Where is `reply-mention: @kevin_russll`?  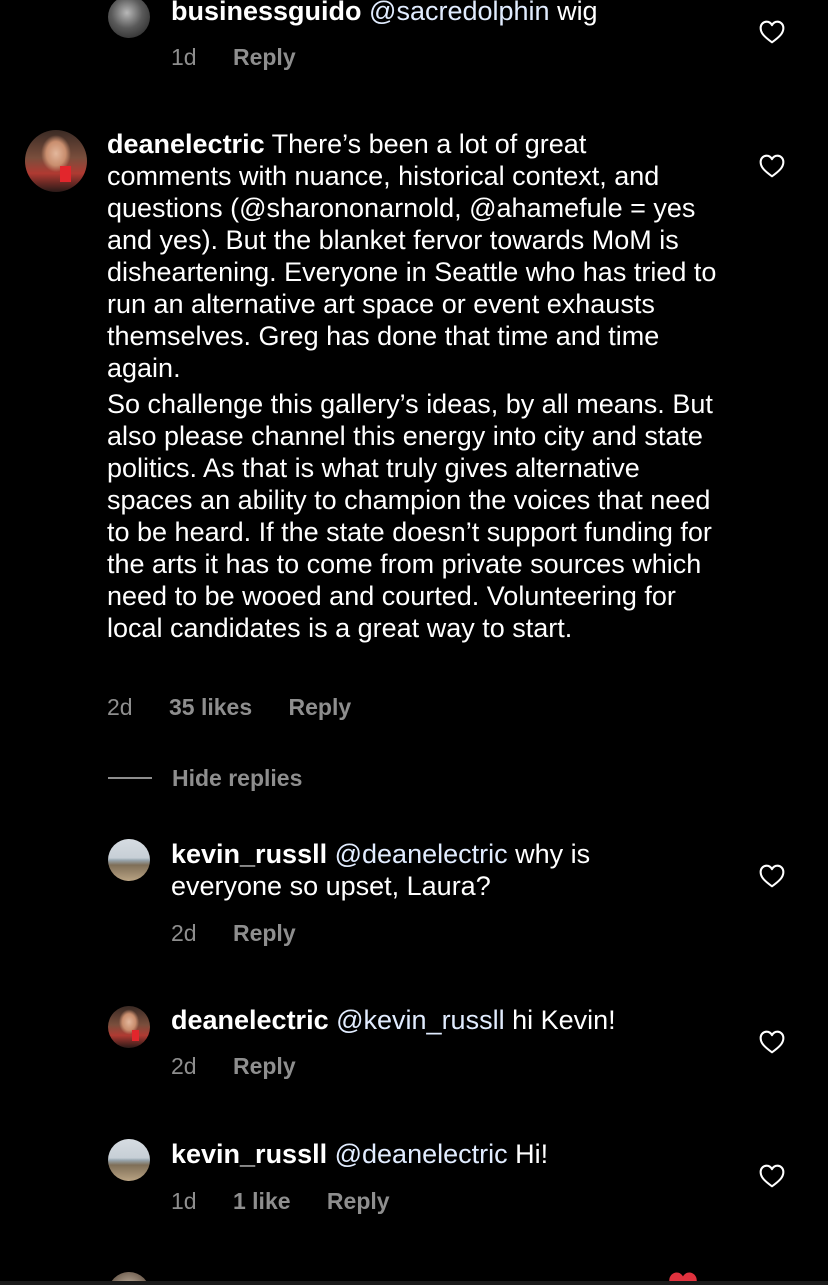 reply-mention: @kevin_russll is located at coordinates (420, 1020).